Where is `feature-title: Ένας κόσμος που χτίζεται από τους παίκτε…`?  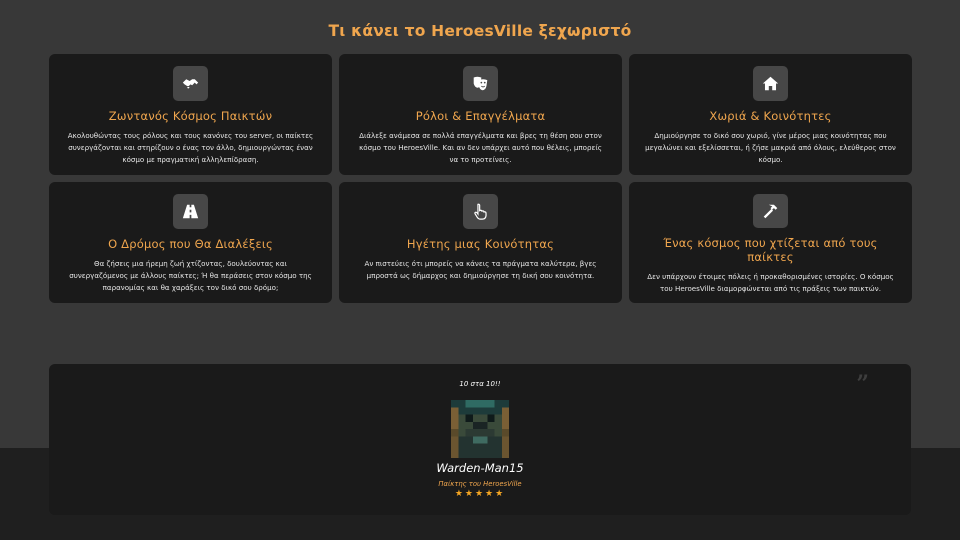 feature-title: Ένας κόσμος που χτίζεται από τους παίκτε… is located at coordinates (770, 250).